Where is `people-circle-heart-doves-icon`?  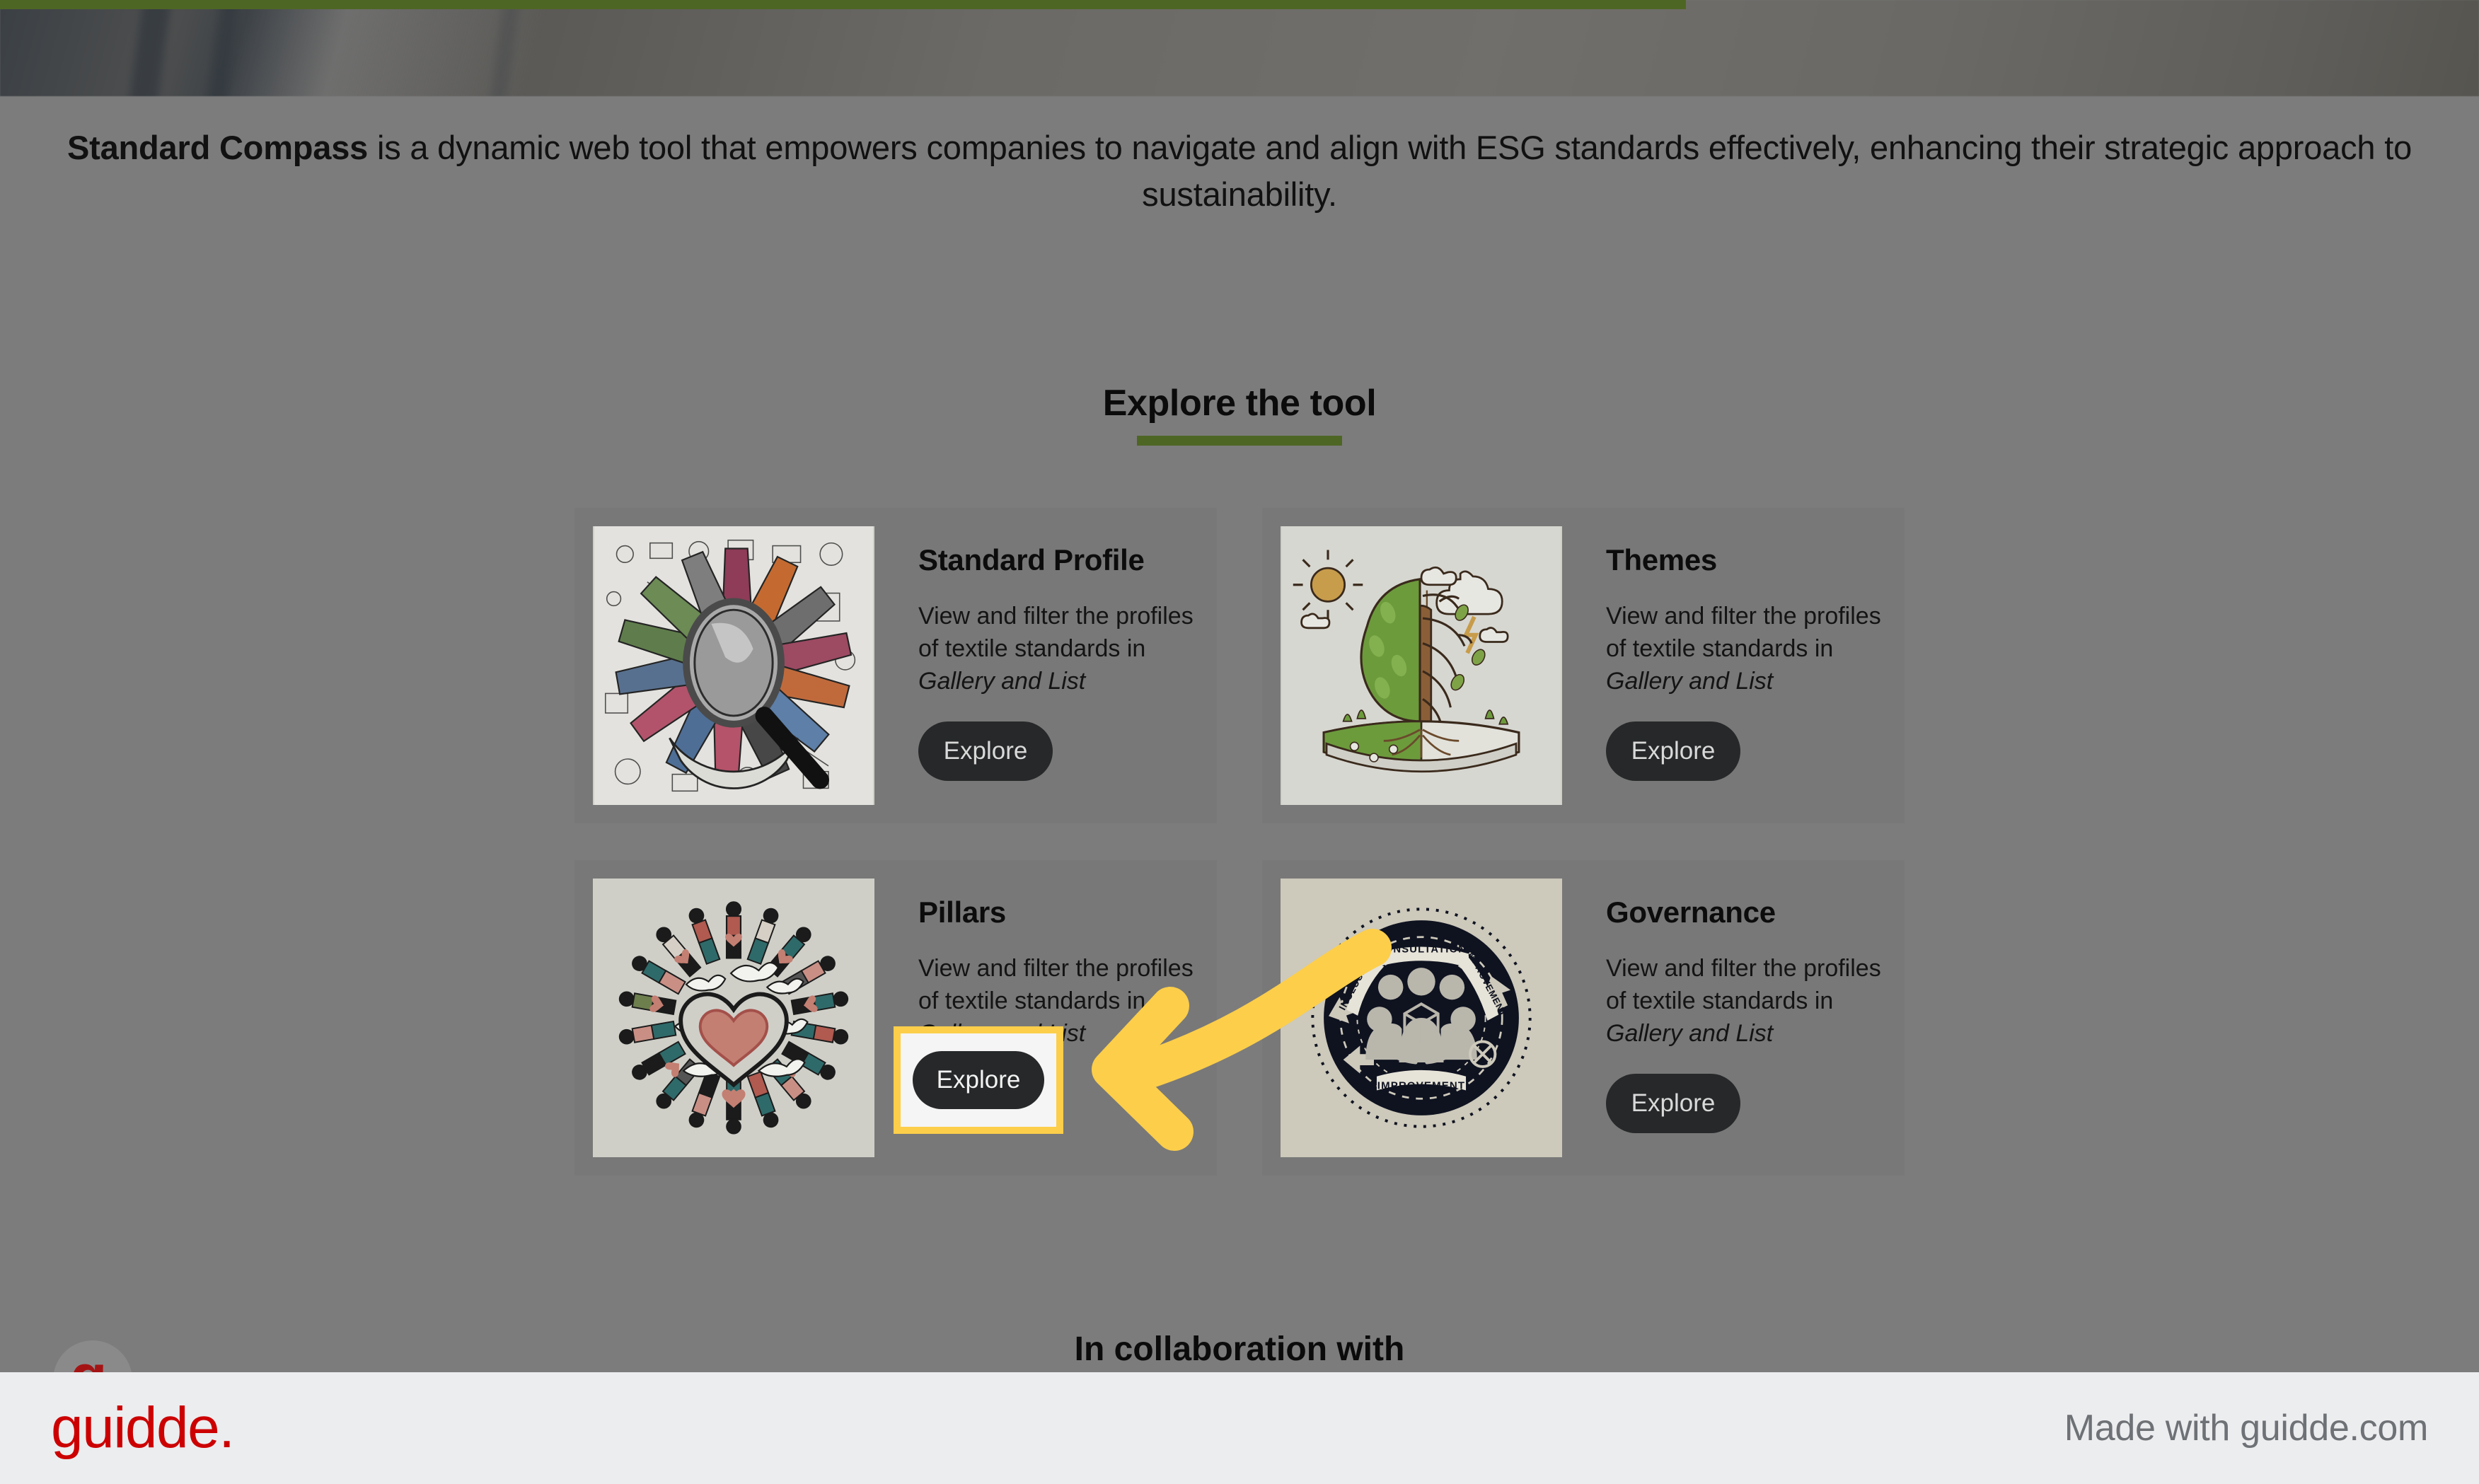 people-circle-heart-doves-icon is located at coordinates (733, 1018).